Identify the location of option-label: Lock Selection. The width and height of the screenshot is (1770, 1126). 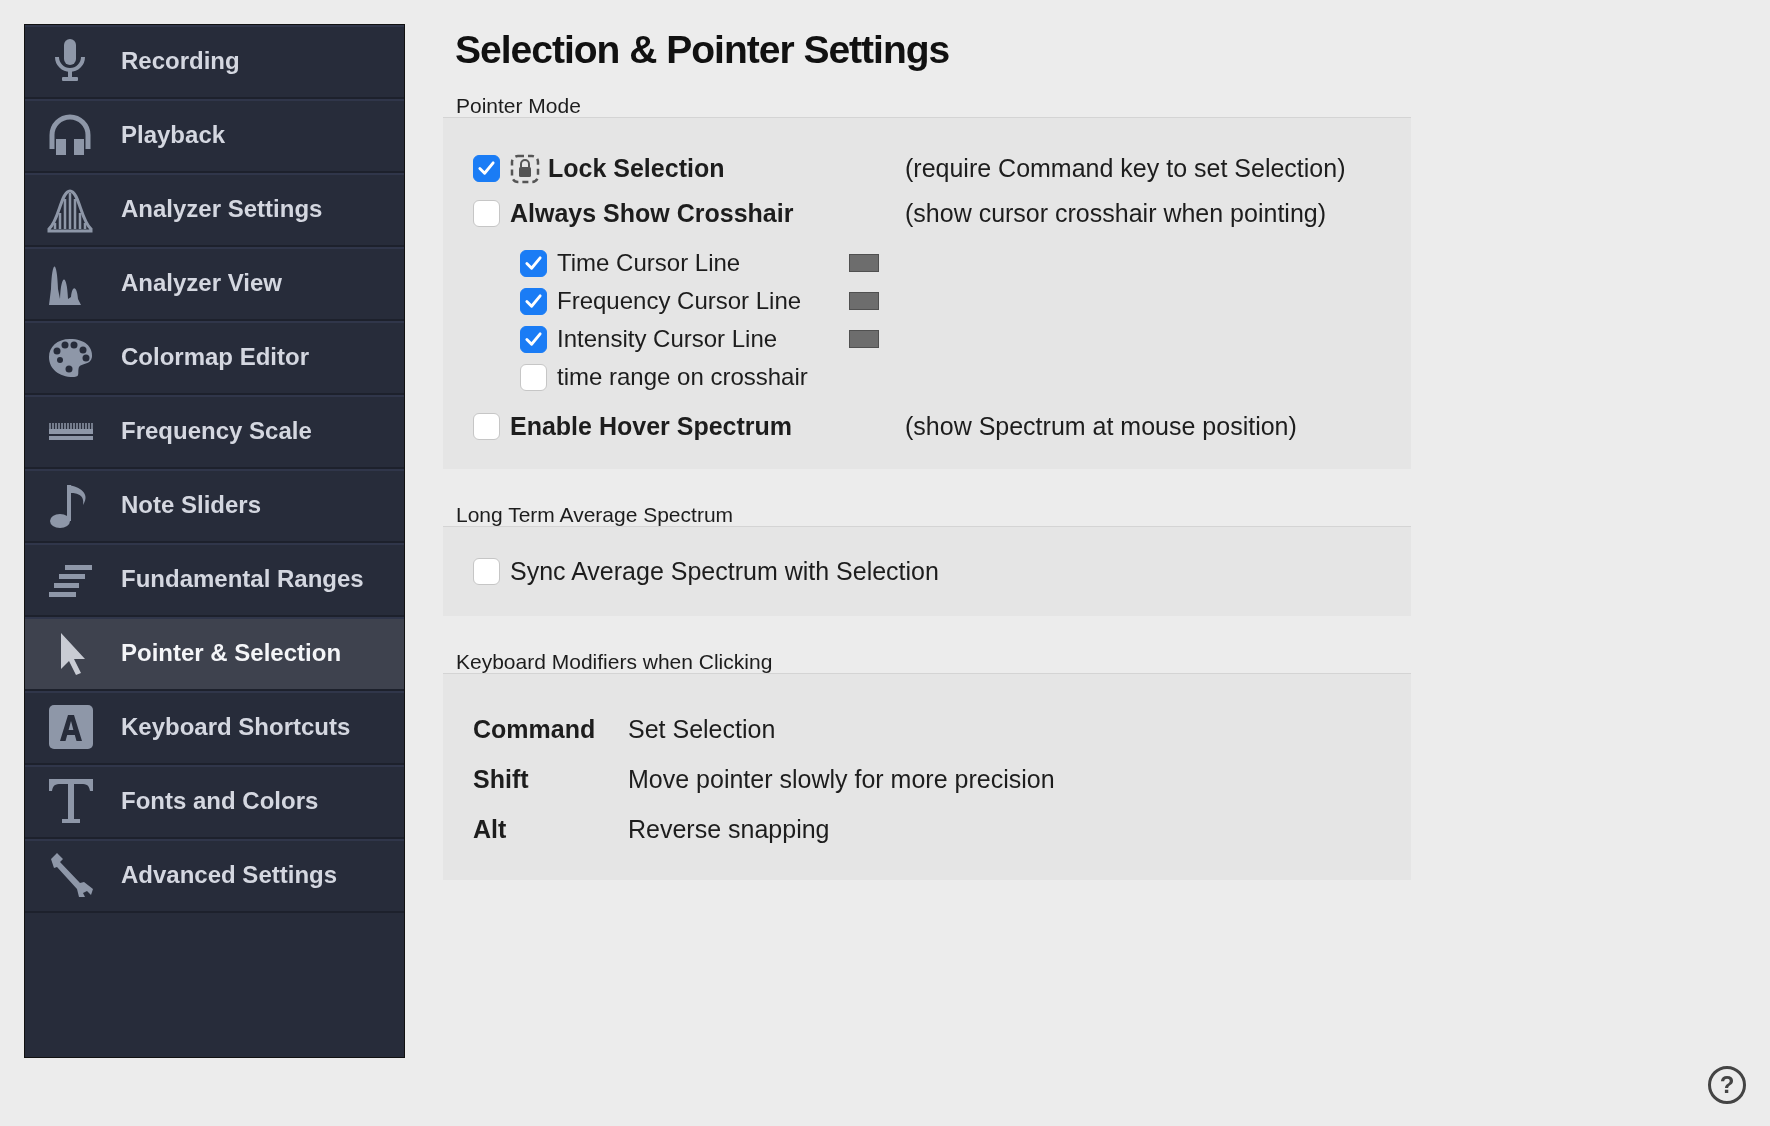
(636, 168).